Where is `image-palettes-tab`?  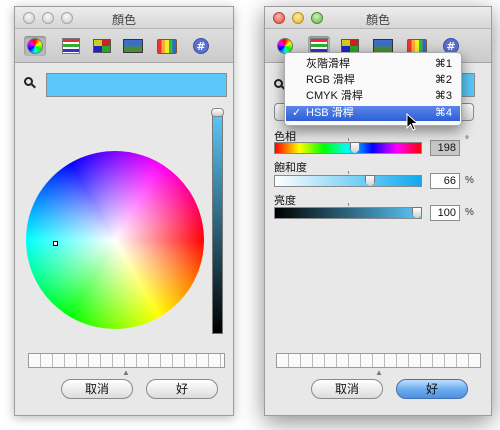 image-palettes-tab is located at coordinates (133, 46).